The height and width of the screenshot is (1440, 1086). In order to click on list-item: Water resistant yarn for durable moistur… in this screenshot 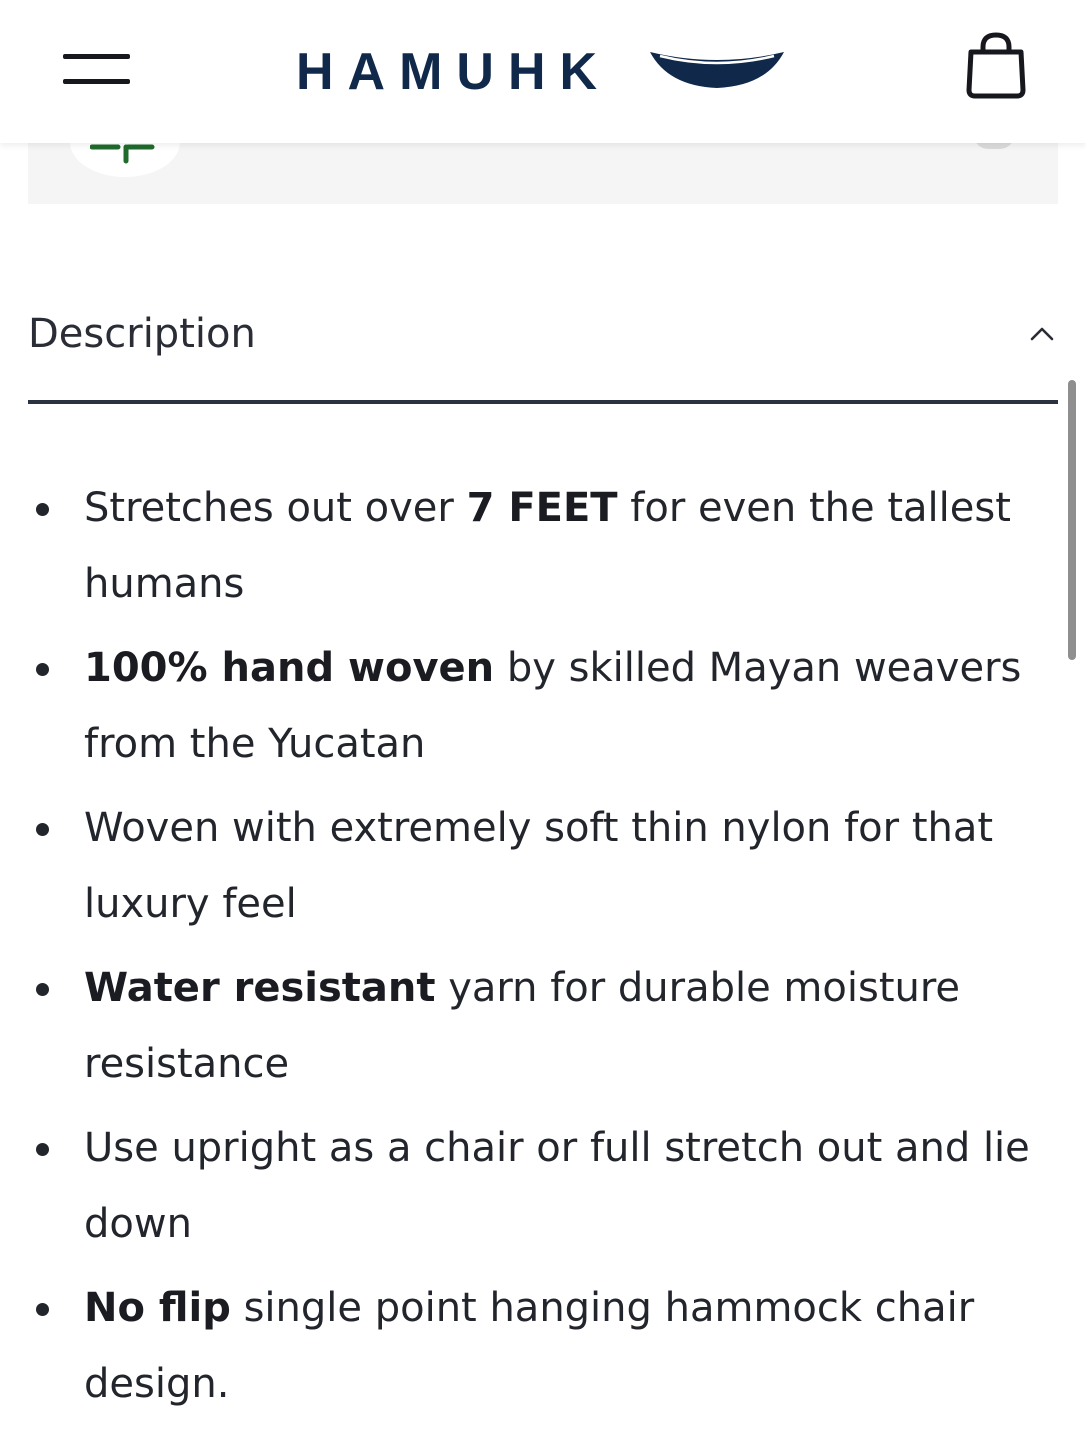, I will do `click(533, 1026)`.